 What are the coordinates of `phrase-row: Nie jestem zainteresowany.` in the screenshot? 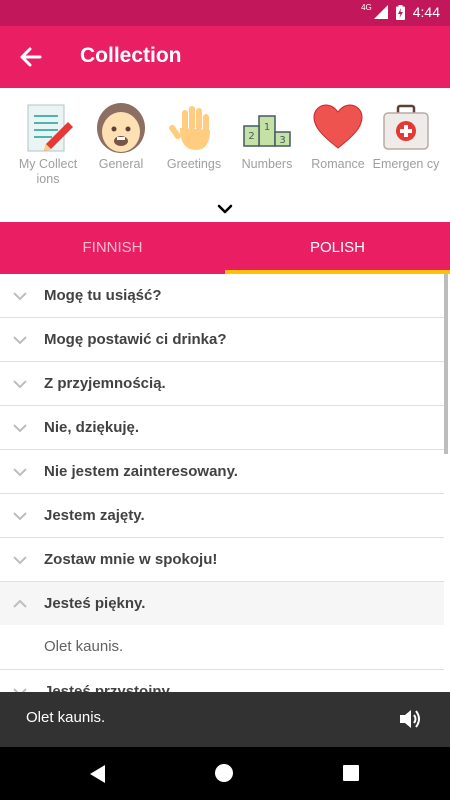 It's located at (222, 472).